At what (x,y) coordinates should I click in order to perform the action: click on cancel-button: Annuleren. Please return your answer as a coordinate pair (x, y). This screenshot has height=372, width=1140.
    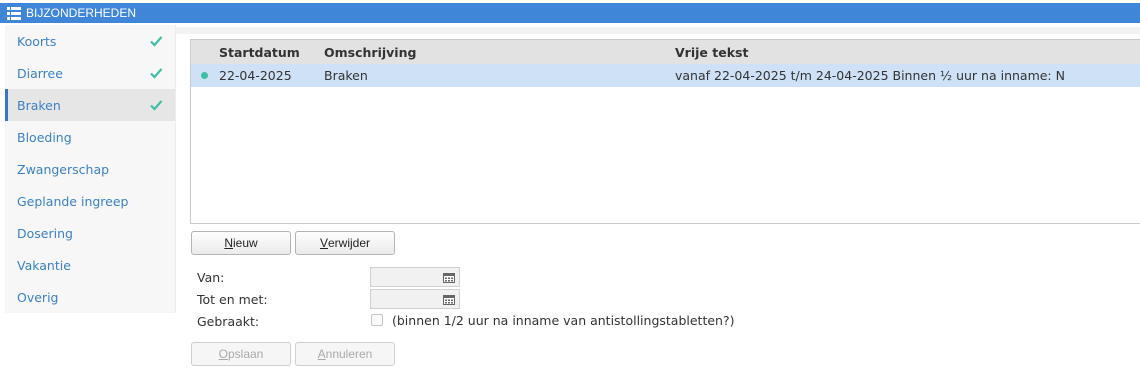
    Looking at the image, I should click on (345, 354).